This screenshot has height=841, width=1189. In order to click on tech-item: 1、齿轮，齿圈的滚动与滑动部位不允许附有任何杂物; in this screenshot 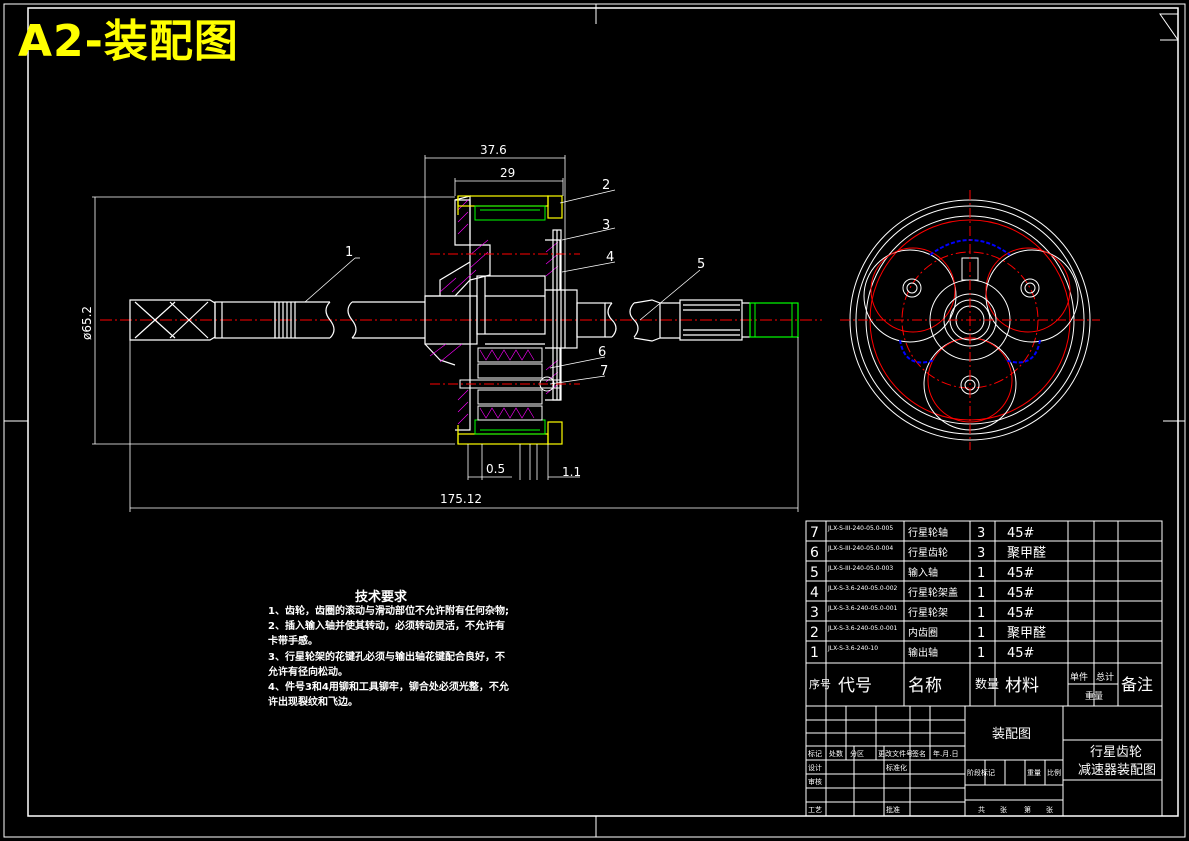, I will do `click(388, 611)`.